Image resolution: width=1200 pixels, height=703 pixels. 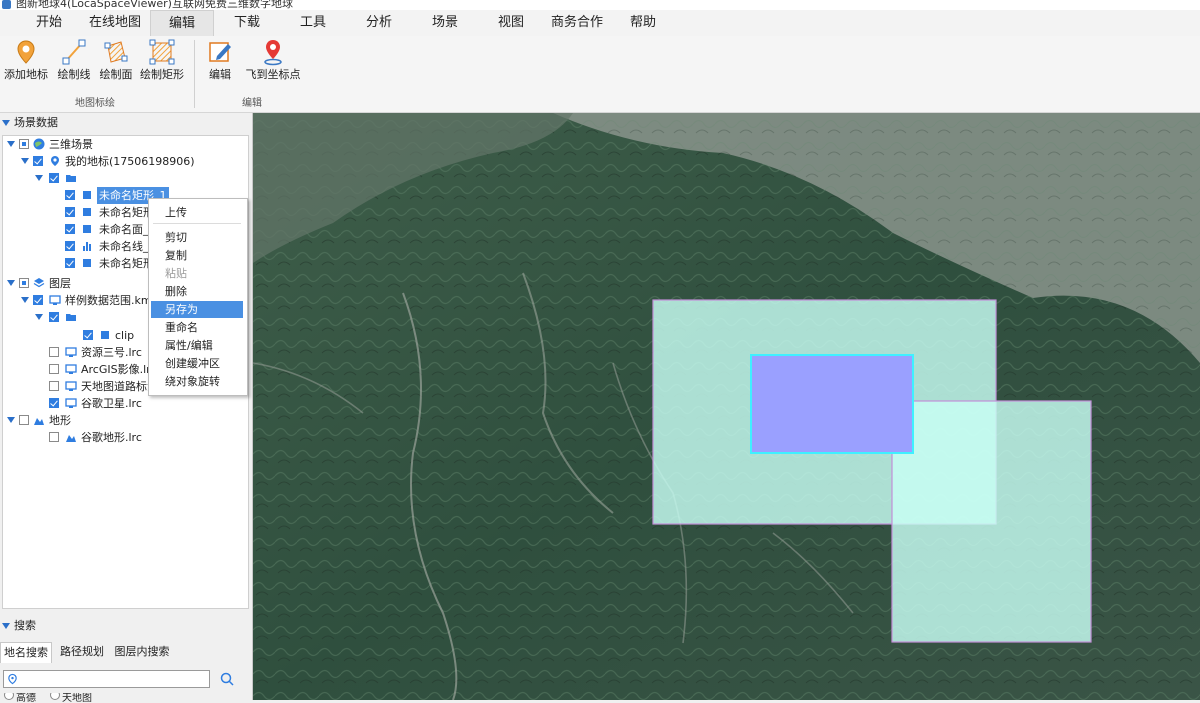 What do you see at coordinates (87, 246) in the screenshot?
I see `line-shape-icon` at bounding box center [87, 246].